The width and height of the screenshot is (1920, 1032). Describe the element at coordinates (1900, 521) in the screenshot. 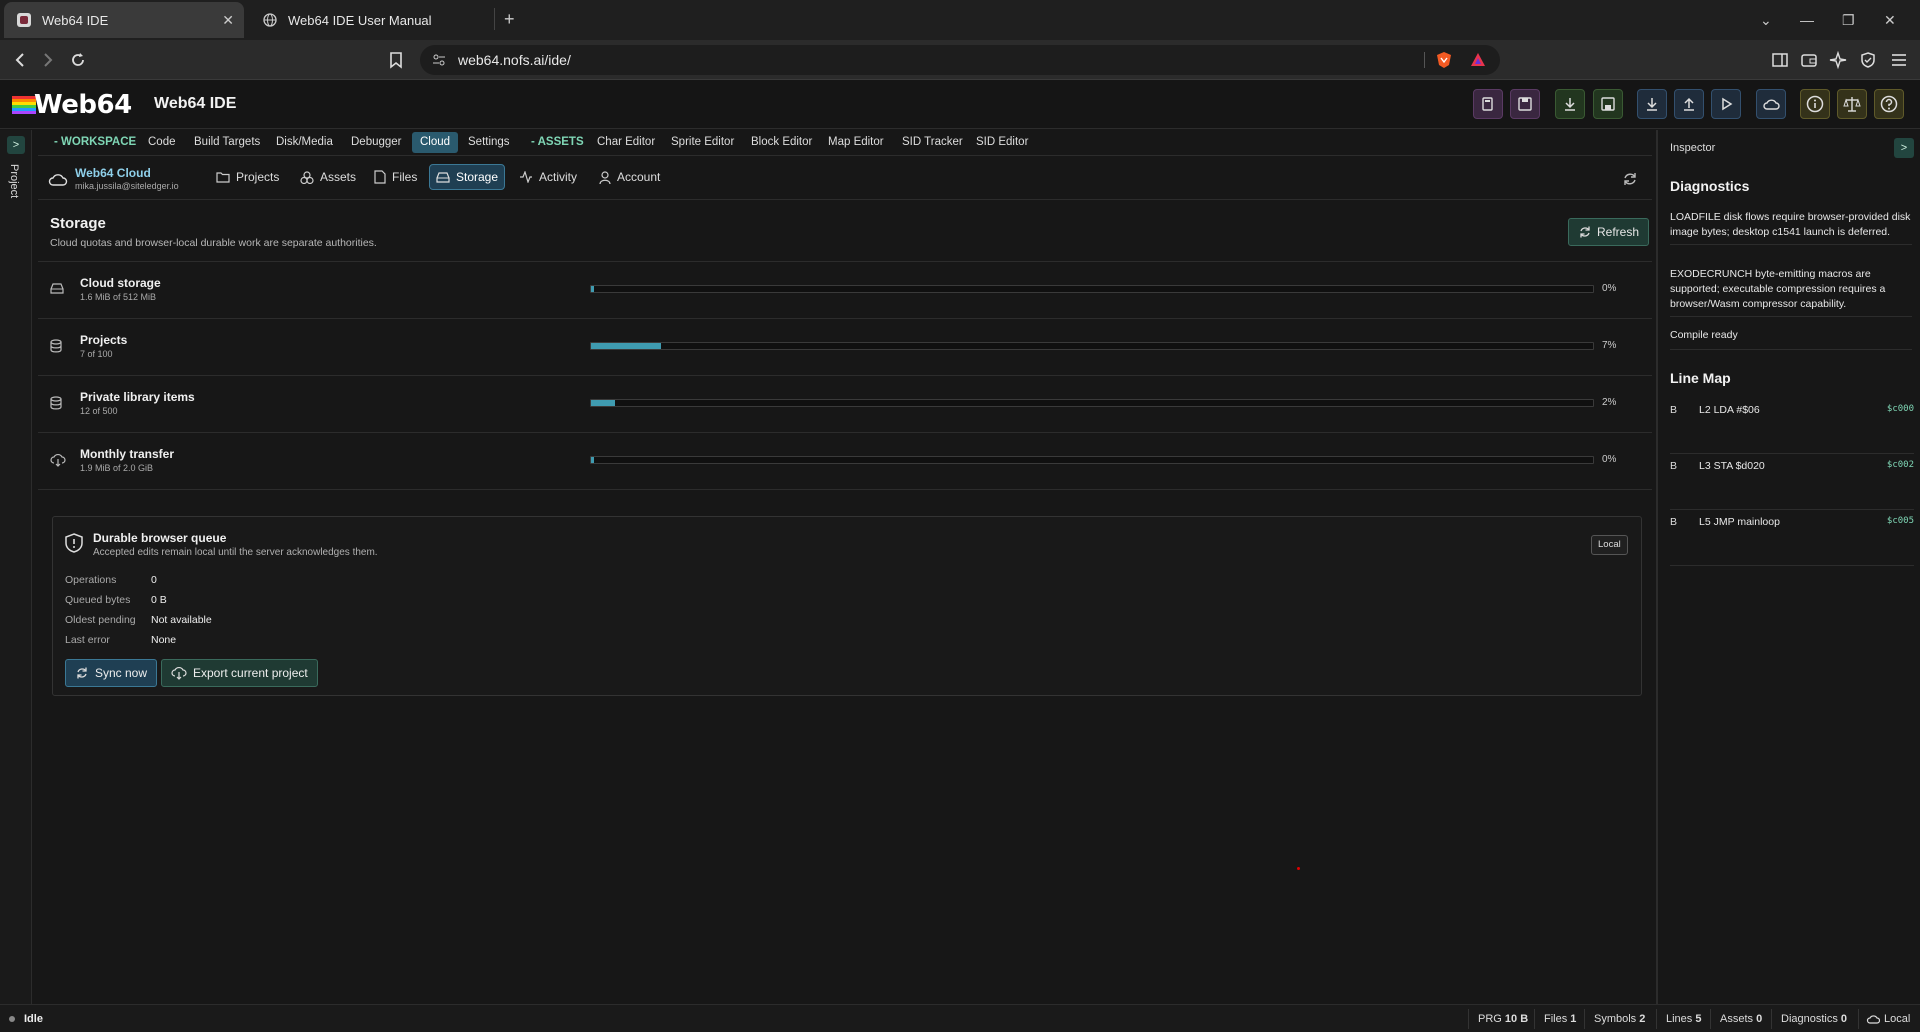

I see `line-map-address: $c005` at that location.